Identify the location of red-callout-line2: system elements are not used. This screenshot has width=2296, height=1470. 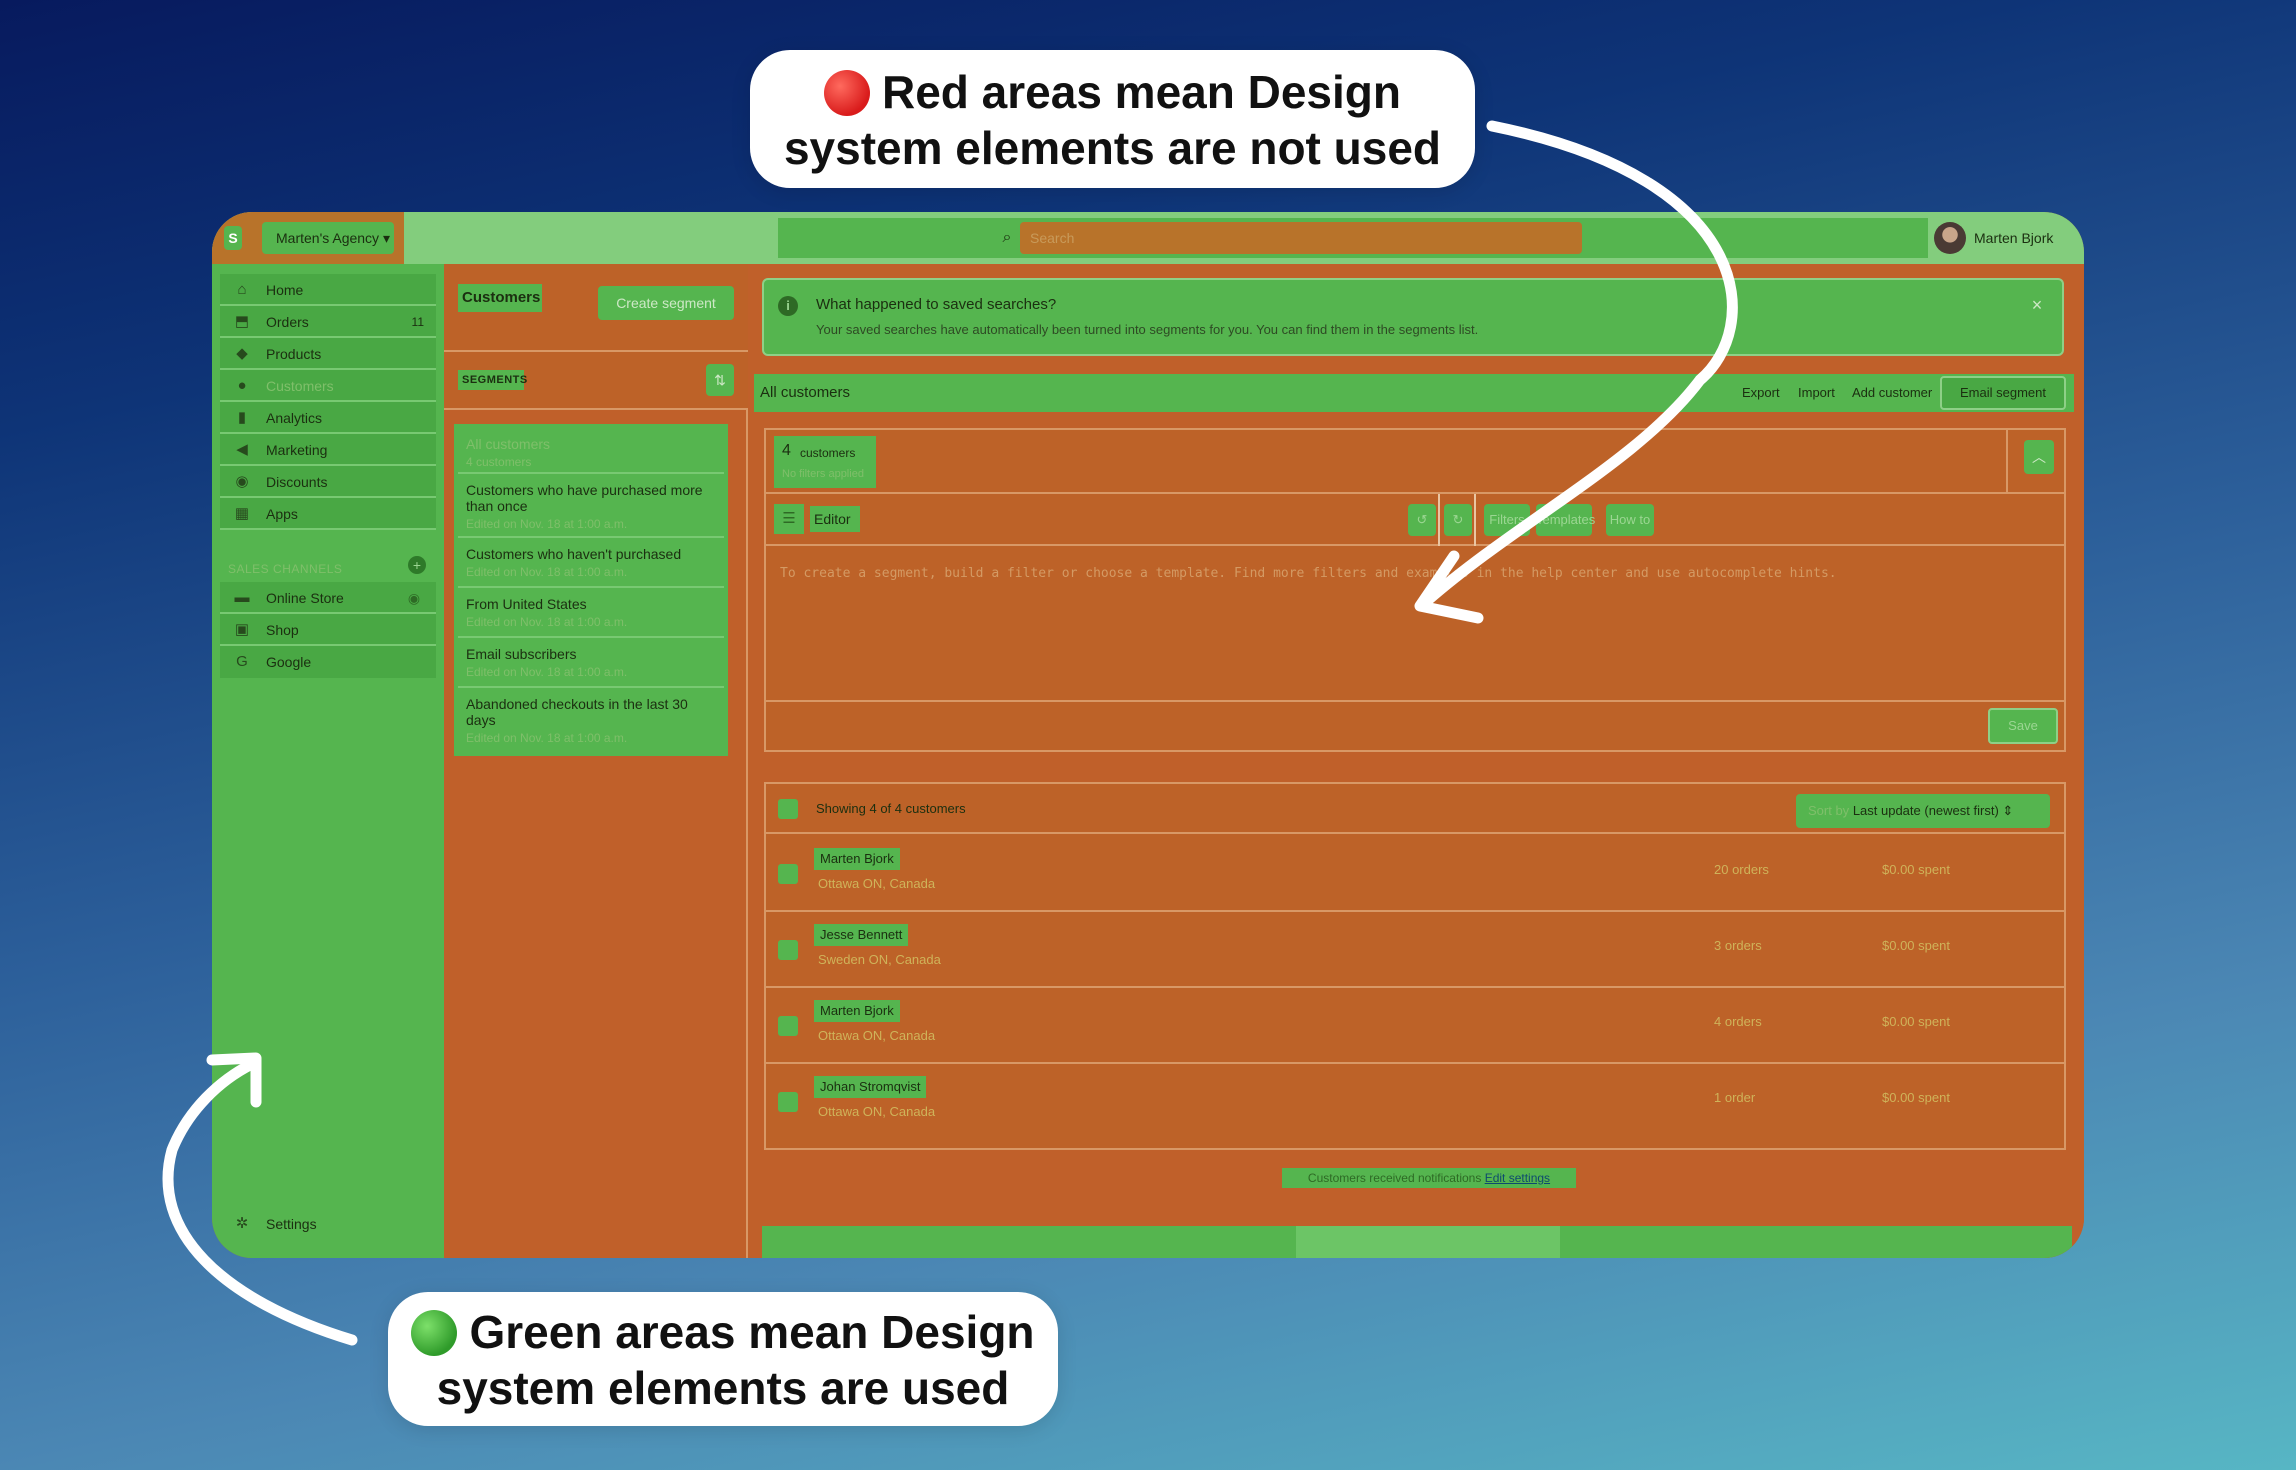
(1112, 148).